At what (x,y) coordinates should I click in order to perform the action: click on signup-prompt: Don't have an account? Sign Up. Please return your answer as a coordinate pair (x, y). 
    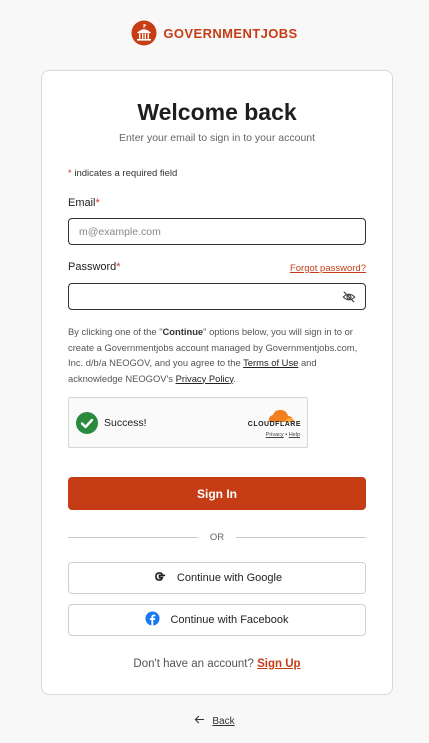
    Looking at the image, I should click on (217, 664).